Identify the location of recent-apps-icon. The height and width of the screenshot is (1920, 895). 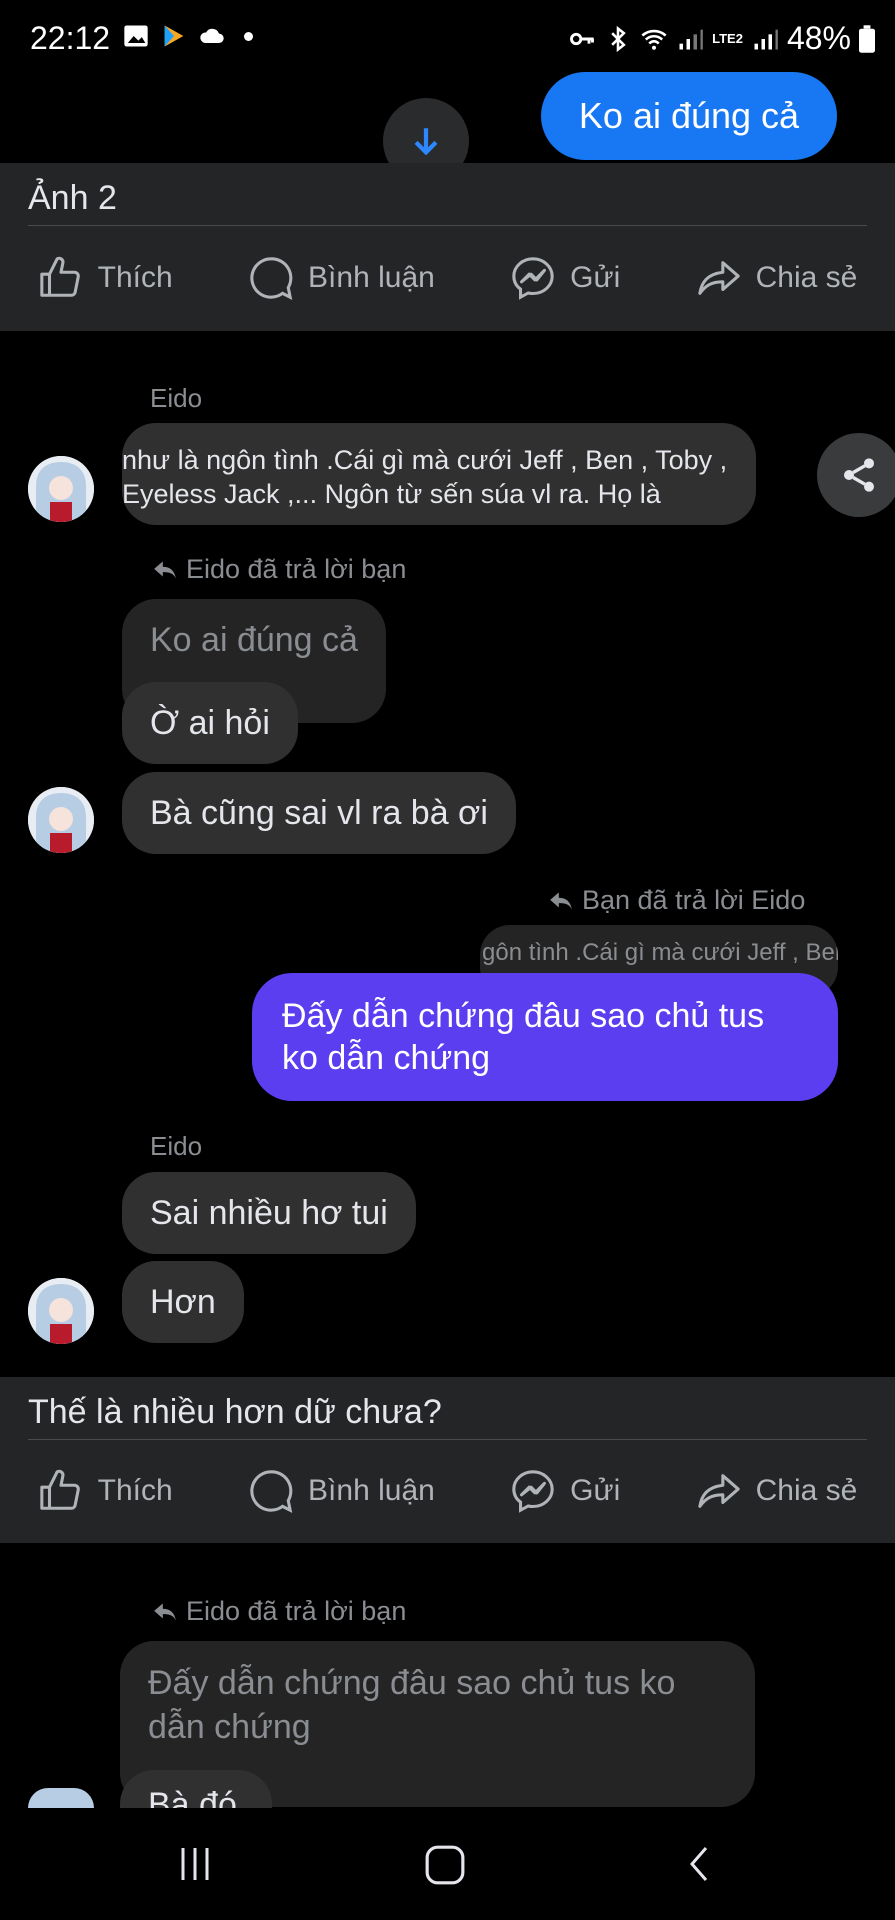
(195, 1864).